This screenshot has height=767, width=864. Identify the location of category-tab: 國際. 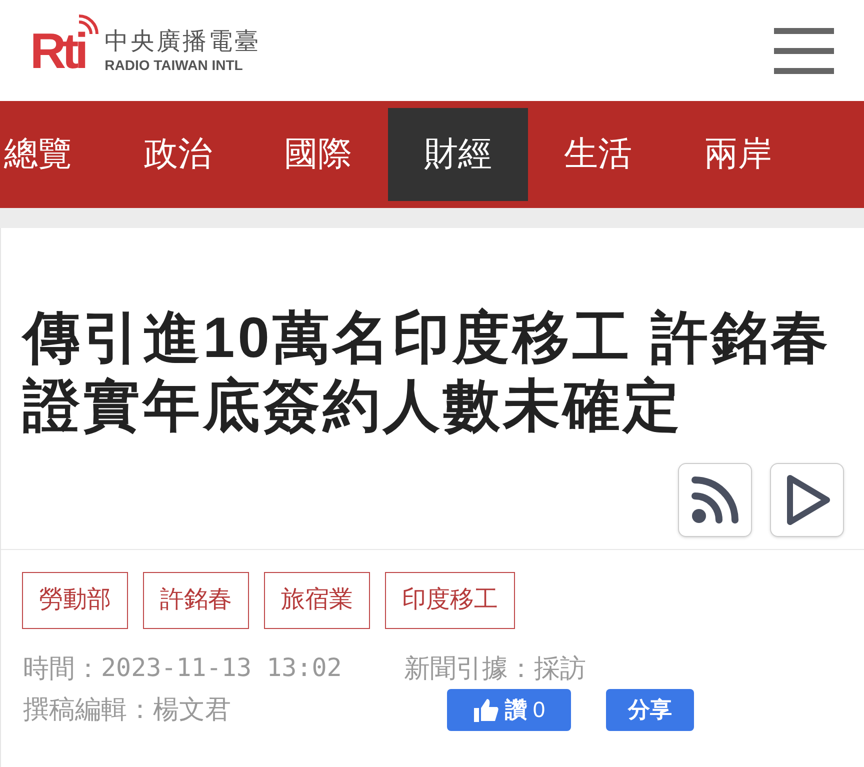
(318, 154).